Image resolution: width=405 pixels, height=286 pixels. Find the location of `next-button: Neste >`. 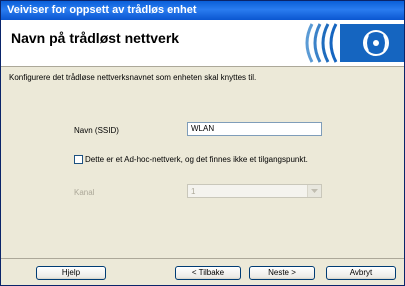

next-button: Neste > is located at coordinates (282, 273).